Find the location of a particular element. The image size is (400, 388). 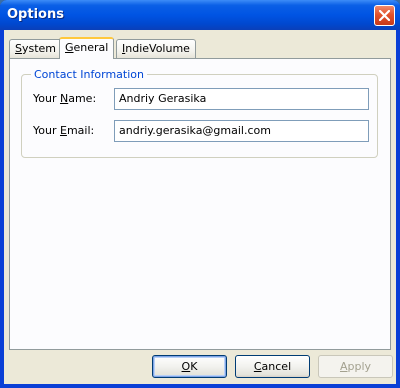

your-name-label-post: ame: is located at coordinates (82, 98).